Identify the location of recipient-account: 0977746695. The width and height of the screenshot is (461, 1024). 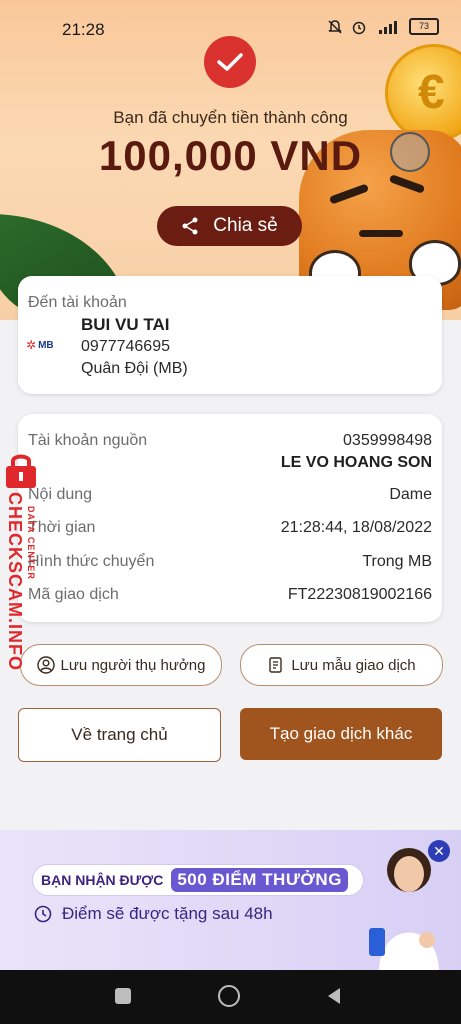
(125, 346).